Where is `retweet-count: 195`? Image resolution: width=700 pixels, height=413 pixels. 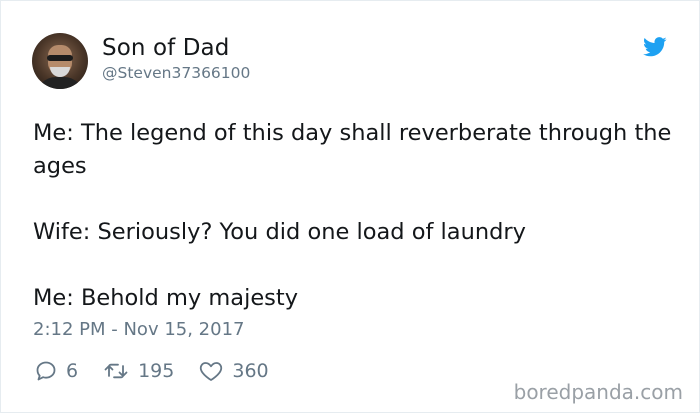
retweet-count: 195 is located at coordinates (156, 371).